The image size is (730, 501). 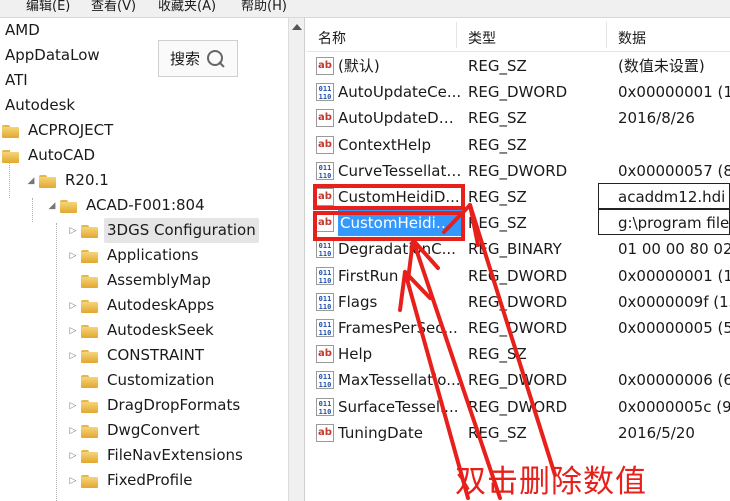 What do you see at coordinates (380, 432) in the screenshot?
I see `value-name: TuningDate` at bounding box center [380, 432].